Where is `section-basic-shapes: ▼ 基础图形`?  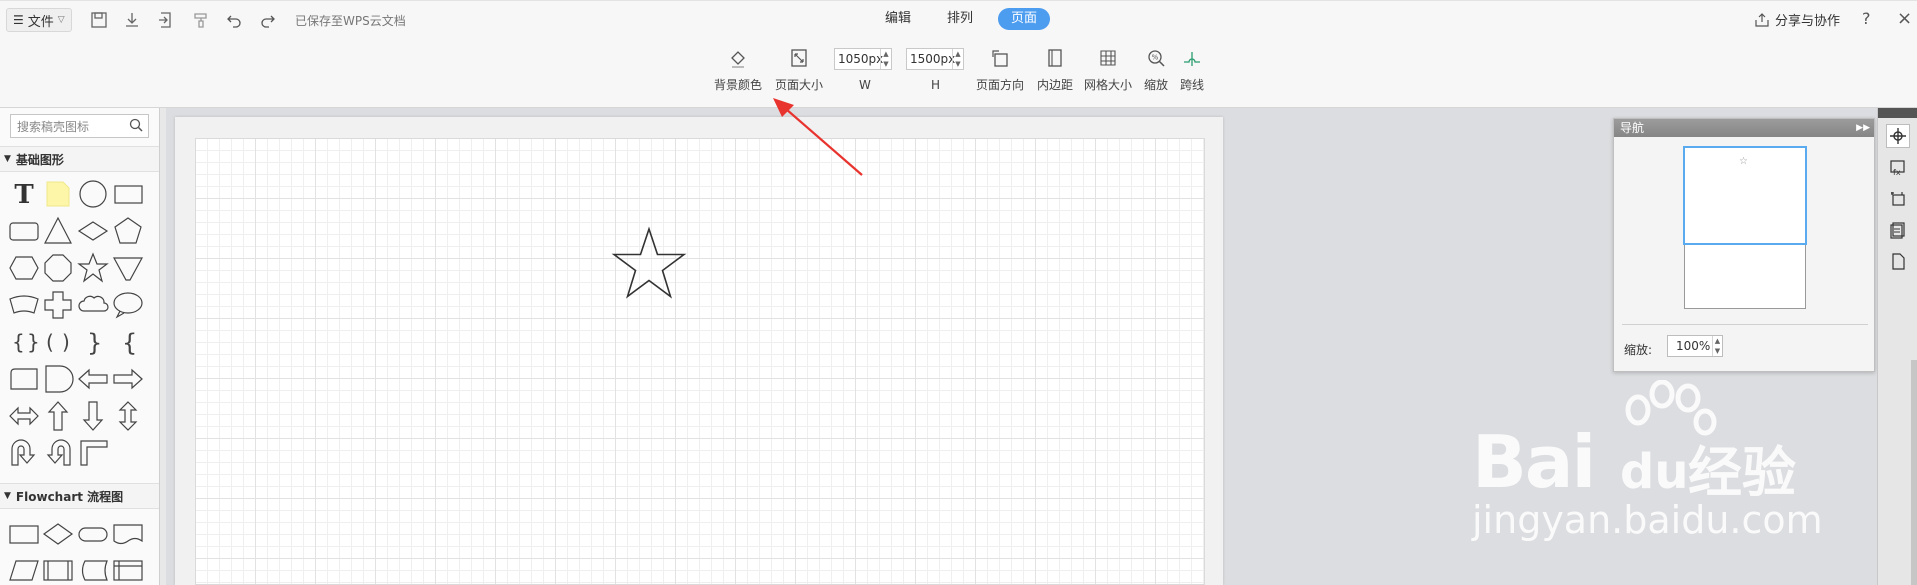
section-basic-shapes: ▼ 基础图形 is located at coordinates (79, 159).